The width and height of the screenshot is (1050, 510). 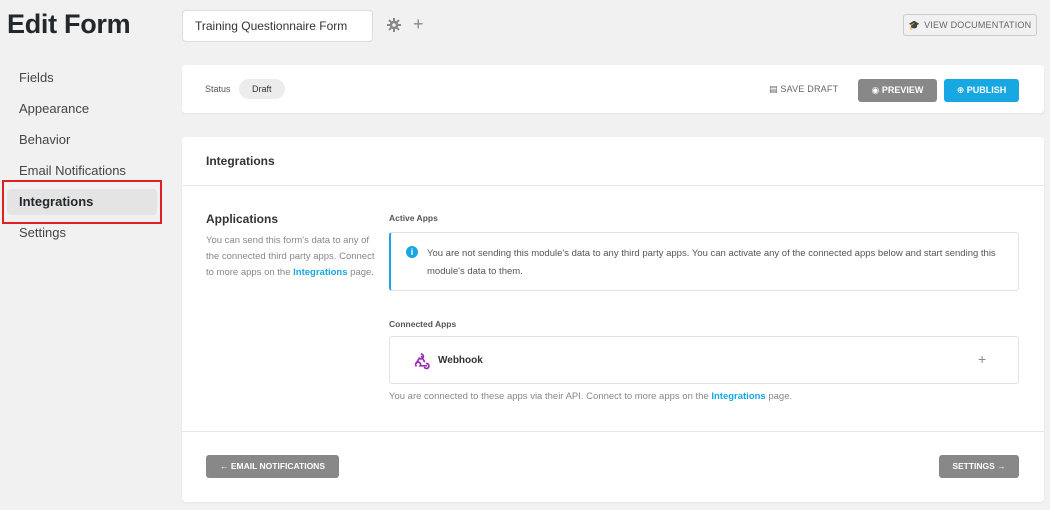 What do you see at coordinates (85, 201) in the screenshot?
I see `sidebar-item-integrations: Integrations` at bounding box center [85, 201].